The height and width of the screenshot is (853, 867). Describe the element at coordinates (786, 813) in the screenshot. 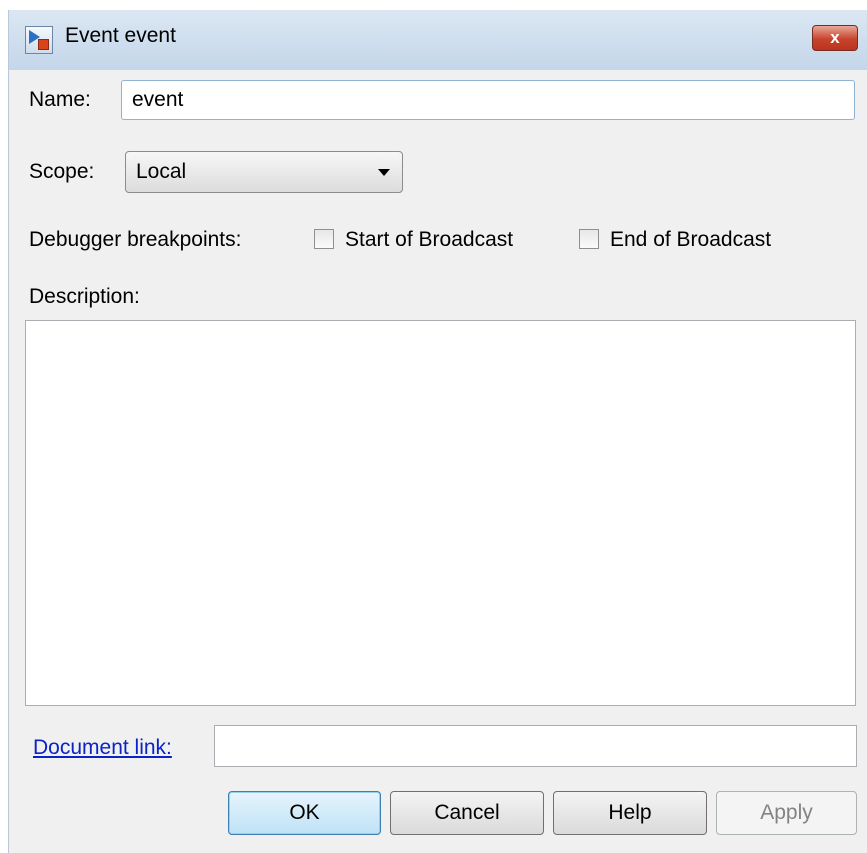

I see `apply-button: Apply` at that location.